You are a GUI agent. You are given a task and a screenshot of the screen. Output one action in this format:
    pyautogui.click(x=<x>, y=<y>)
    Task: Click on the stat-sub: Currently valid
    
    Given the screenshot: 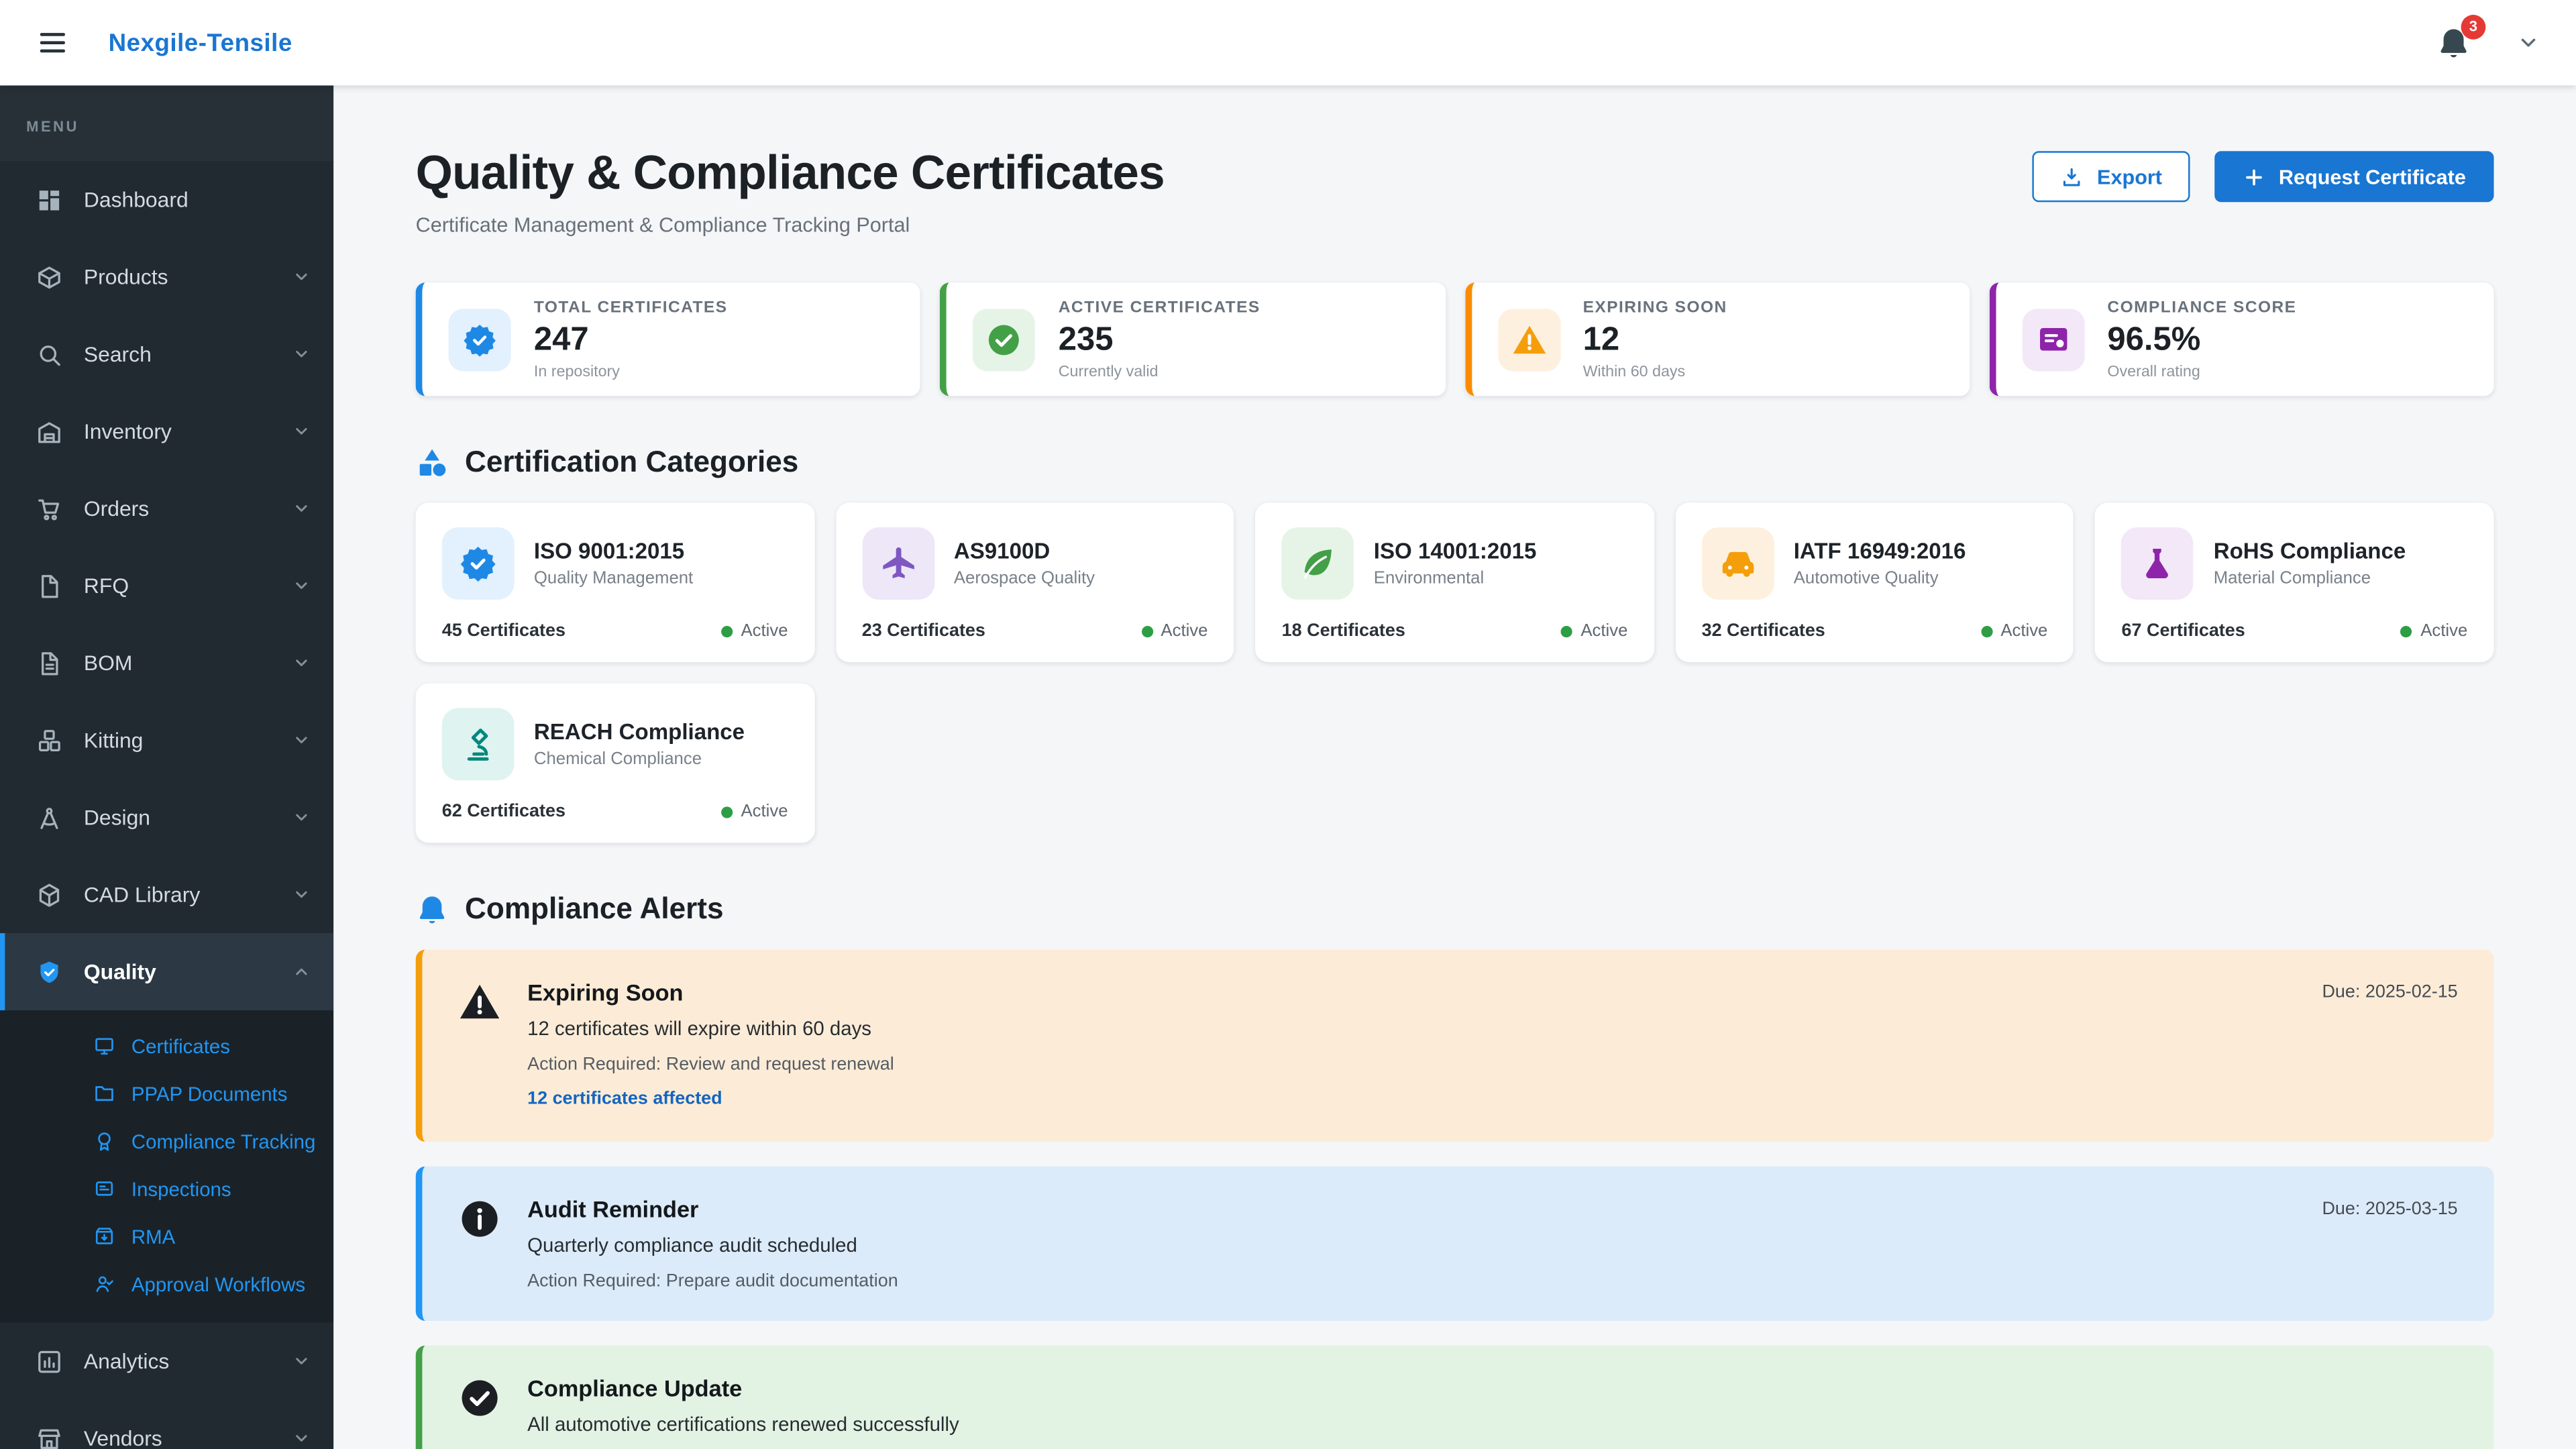 What is the action you would take?
    pyautogui.click(x=1108, y=371)
    